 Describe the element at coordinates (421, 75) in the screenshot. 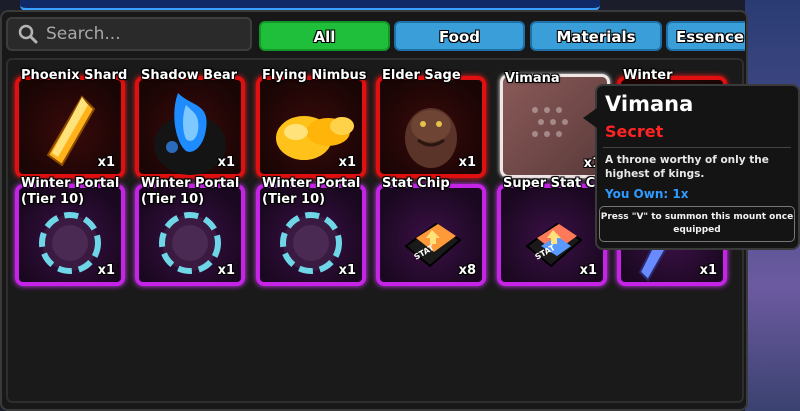

I see `item-name: Elder Sage` at that location.